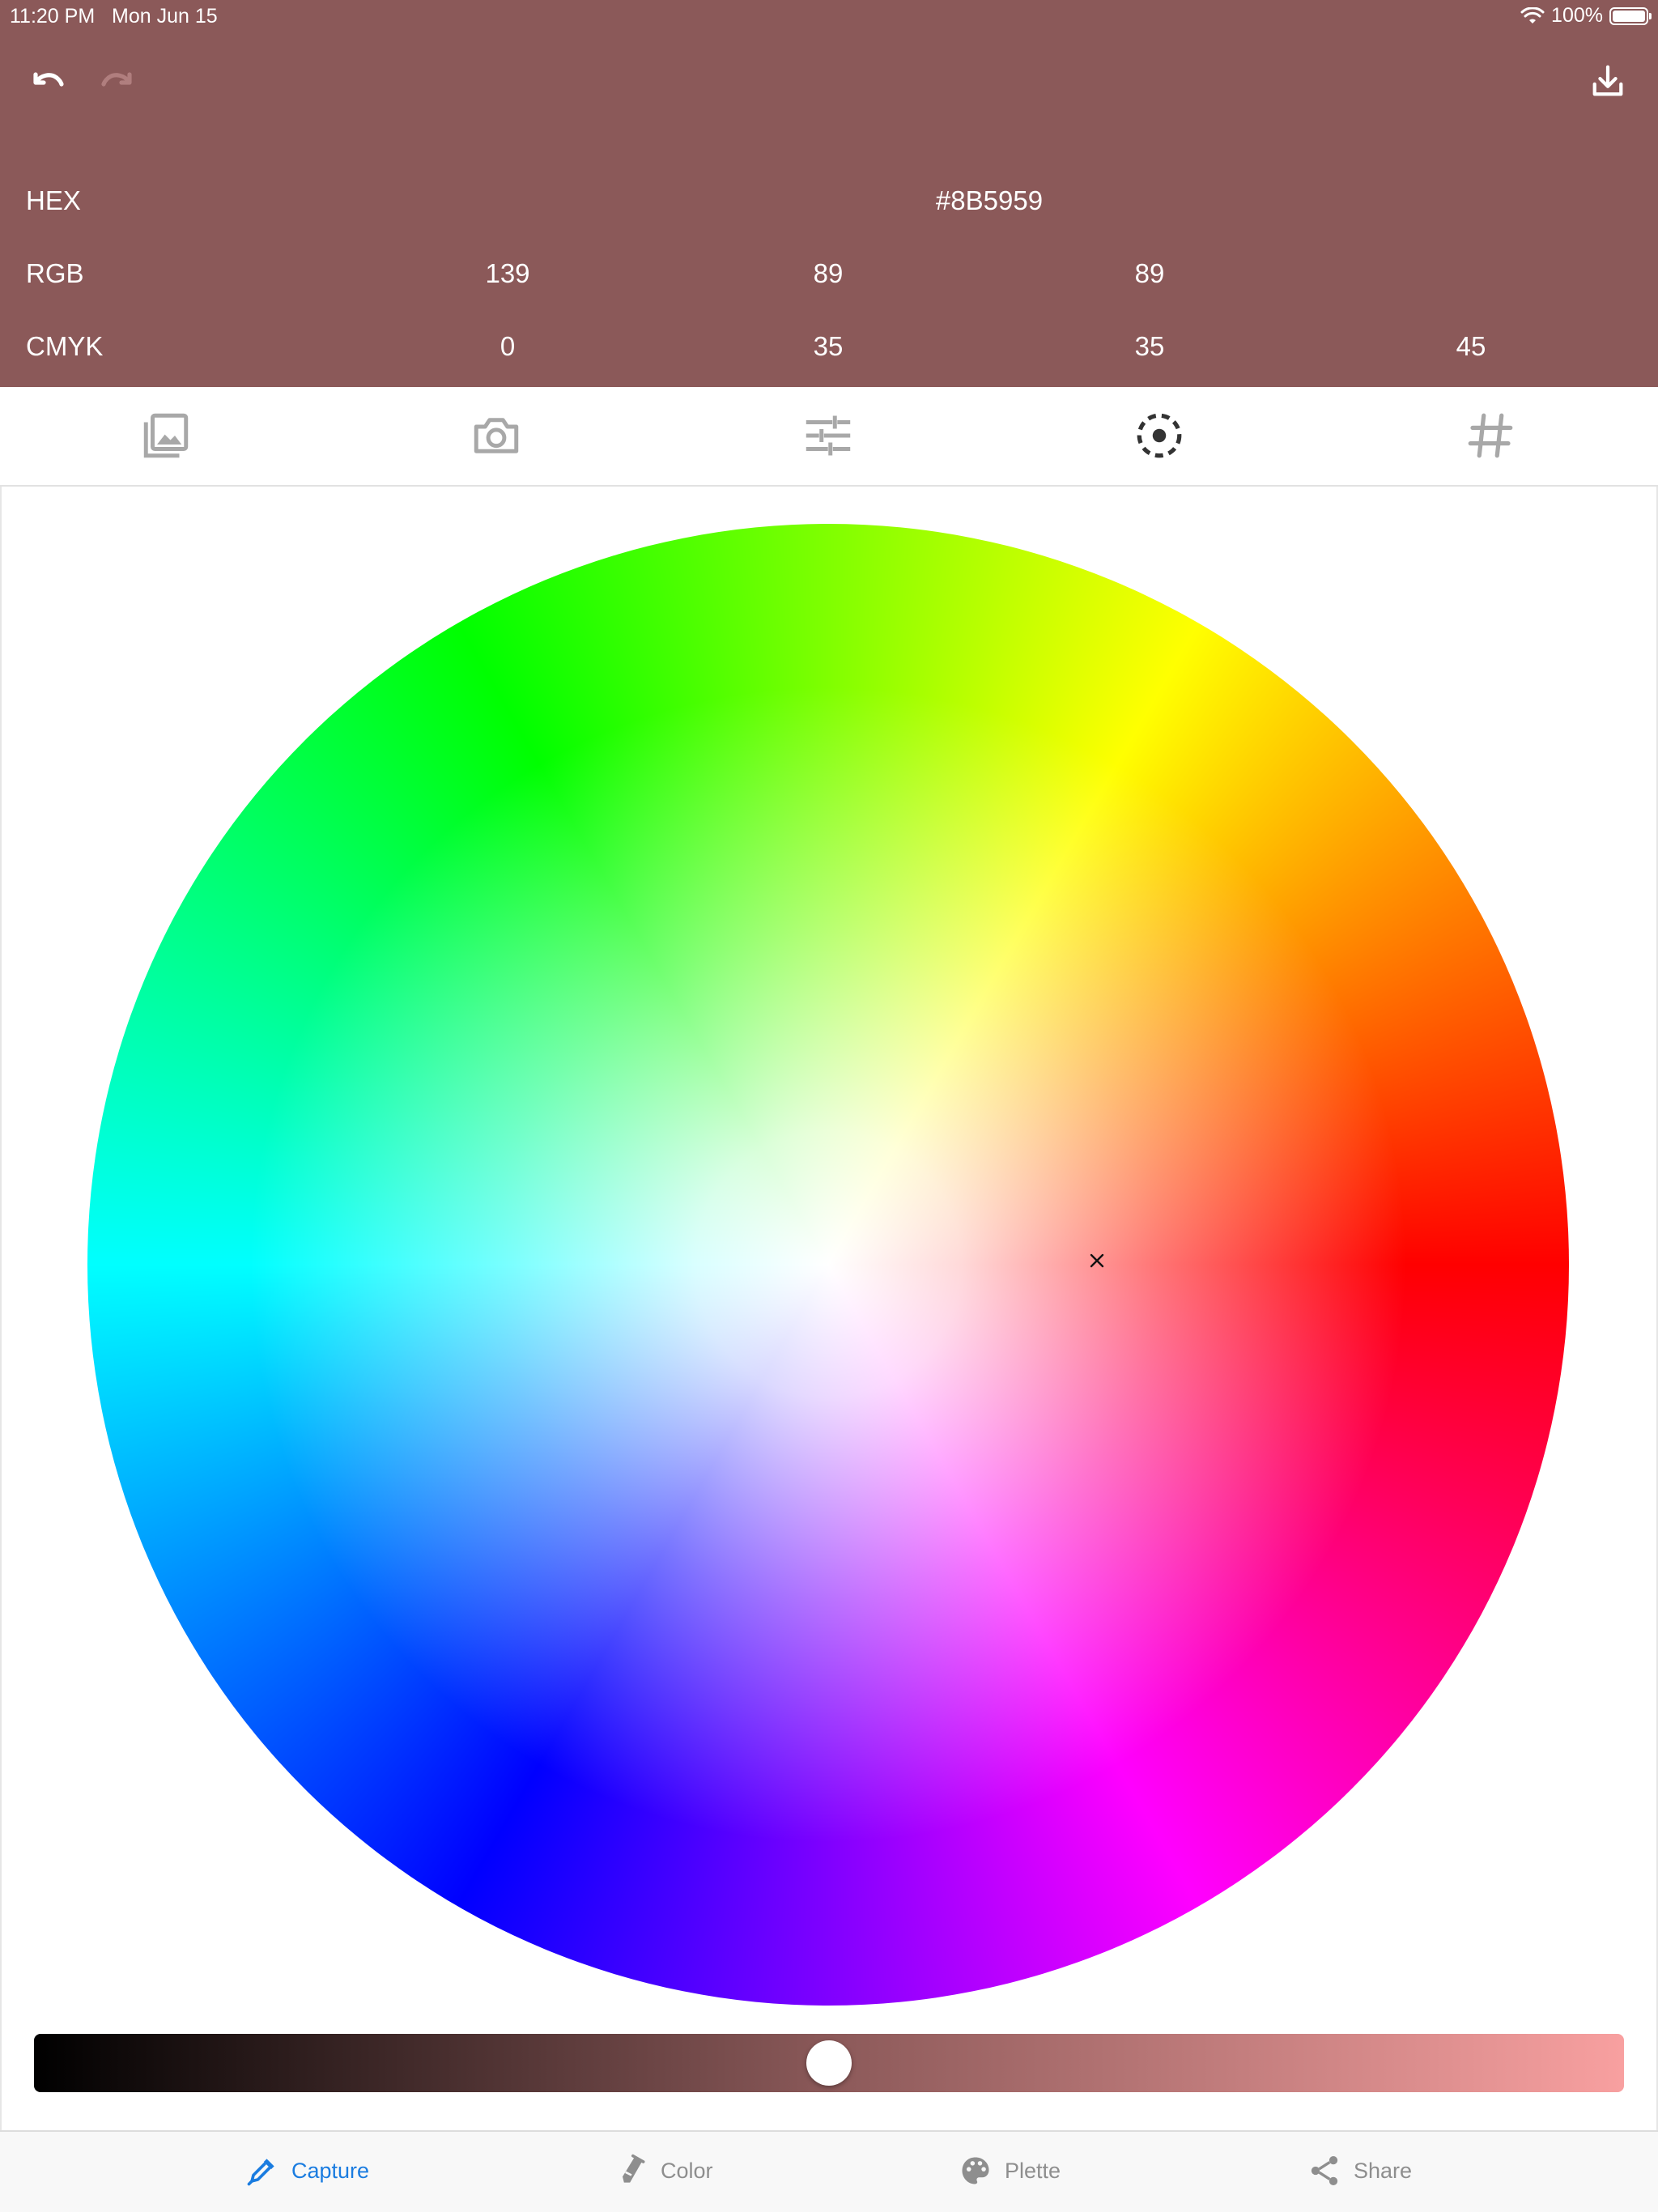  Describe the element at coordinates (1471, 347) in the screenshot. I see `cmyk-key-value: 45` at that location.